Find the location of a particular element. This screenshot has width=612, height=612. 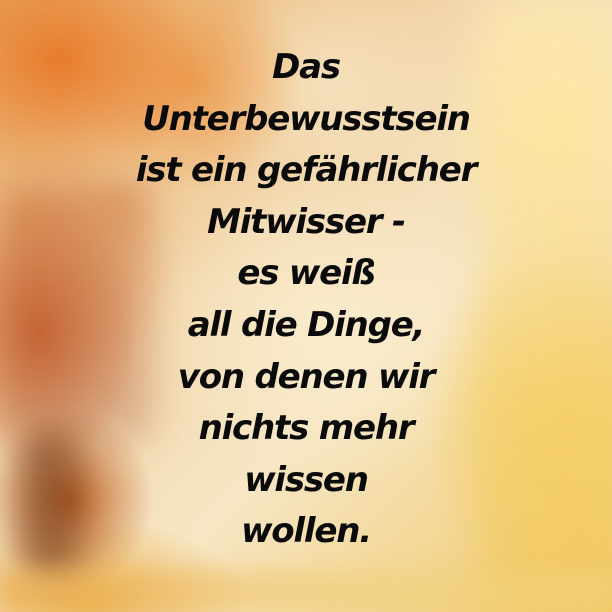

quote-line: wissen is located at coordinates (306, 479).